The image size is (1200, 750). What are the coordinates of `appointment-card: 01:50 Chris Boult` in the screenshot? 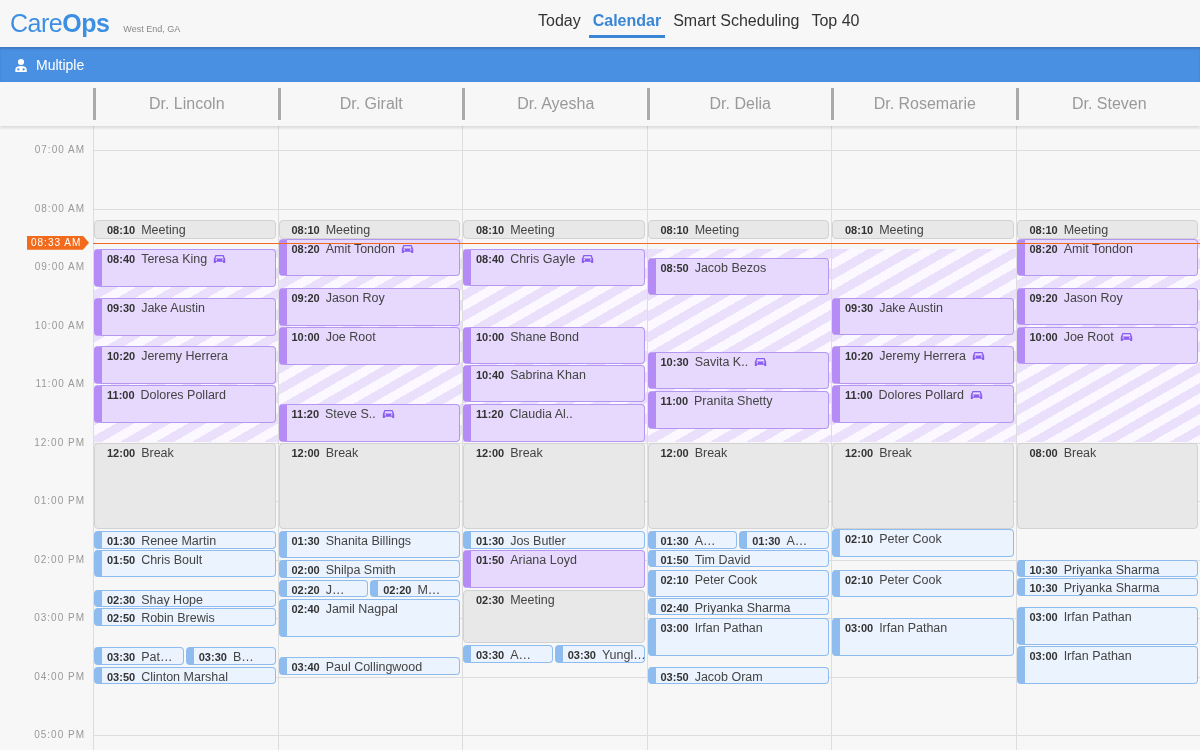 It's located at (185, 563).